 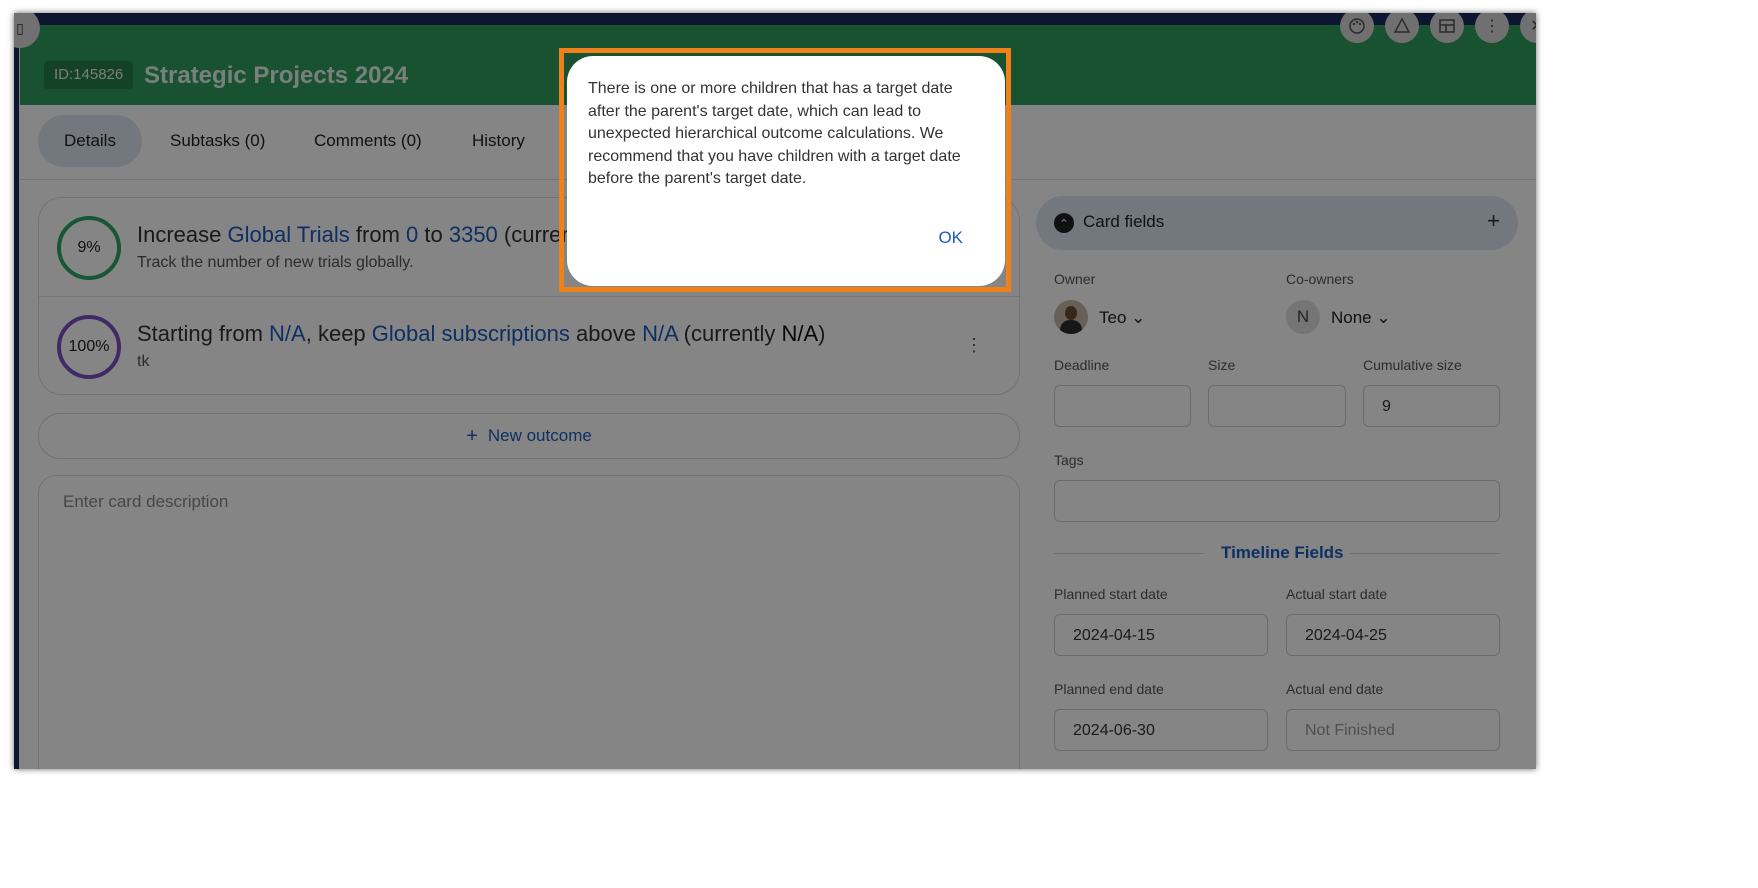 I want to click on ok-button: OK, so click(x=950, y=238).